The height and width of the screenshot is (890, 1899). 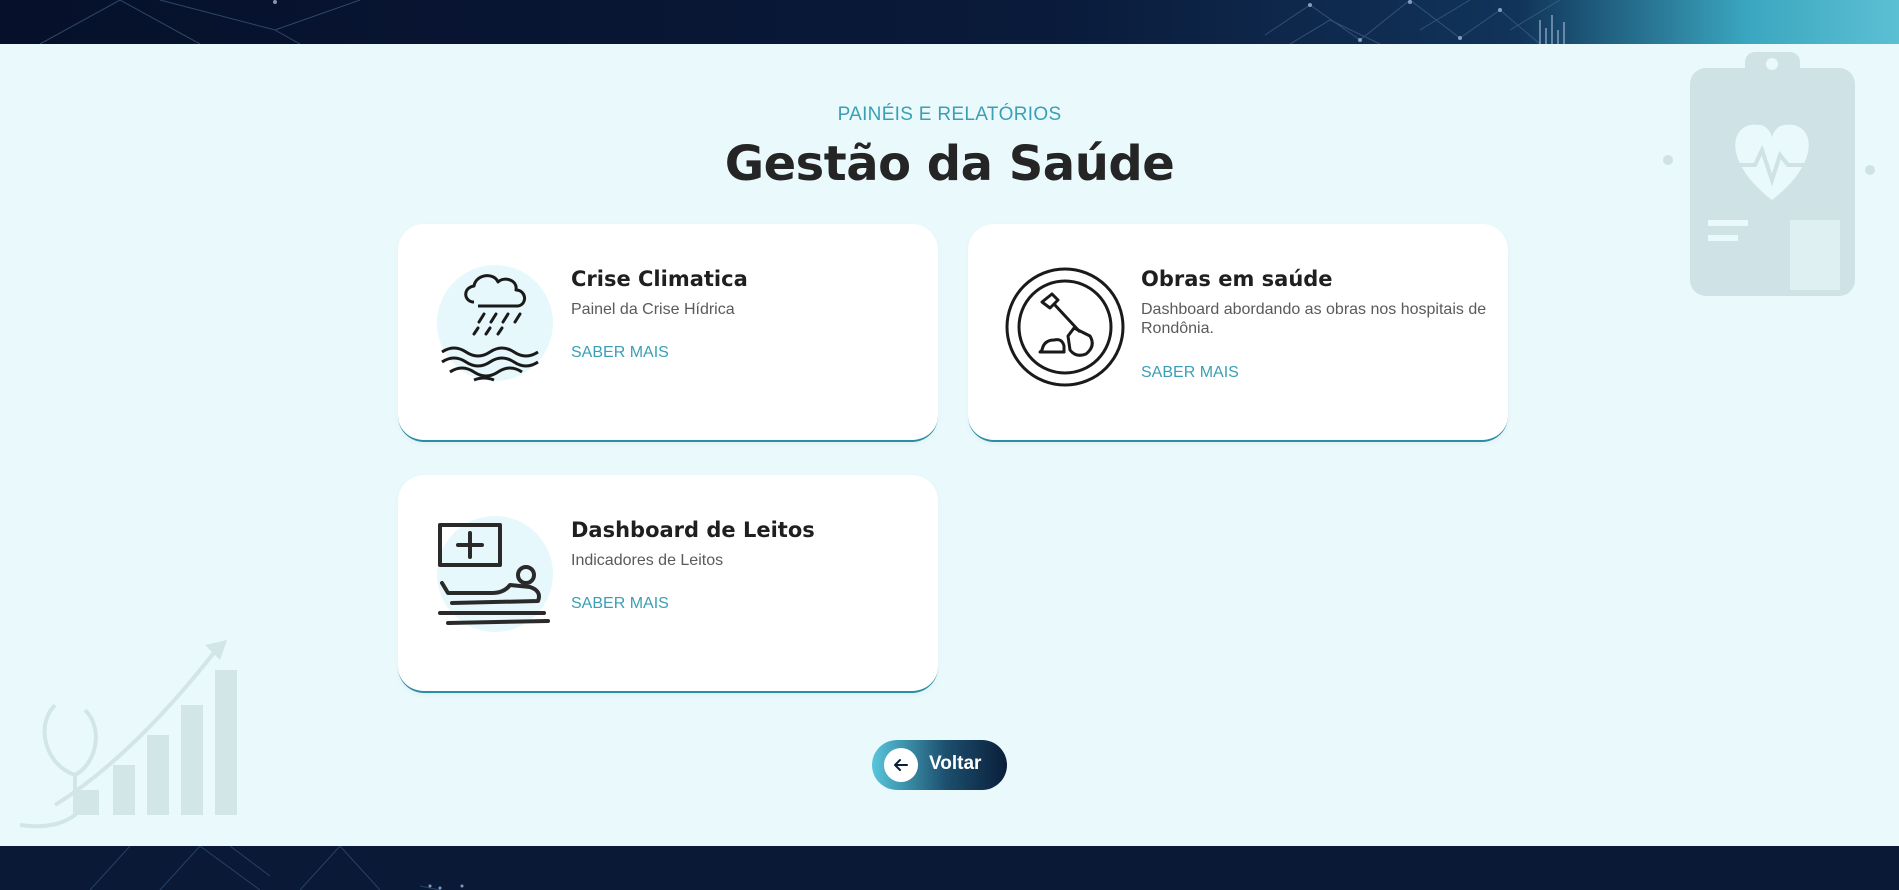 I want to click on rain-flood-icon, so click(x=495, y=323).